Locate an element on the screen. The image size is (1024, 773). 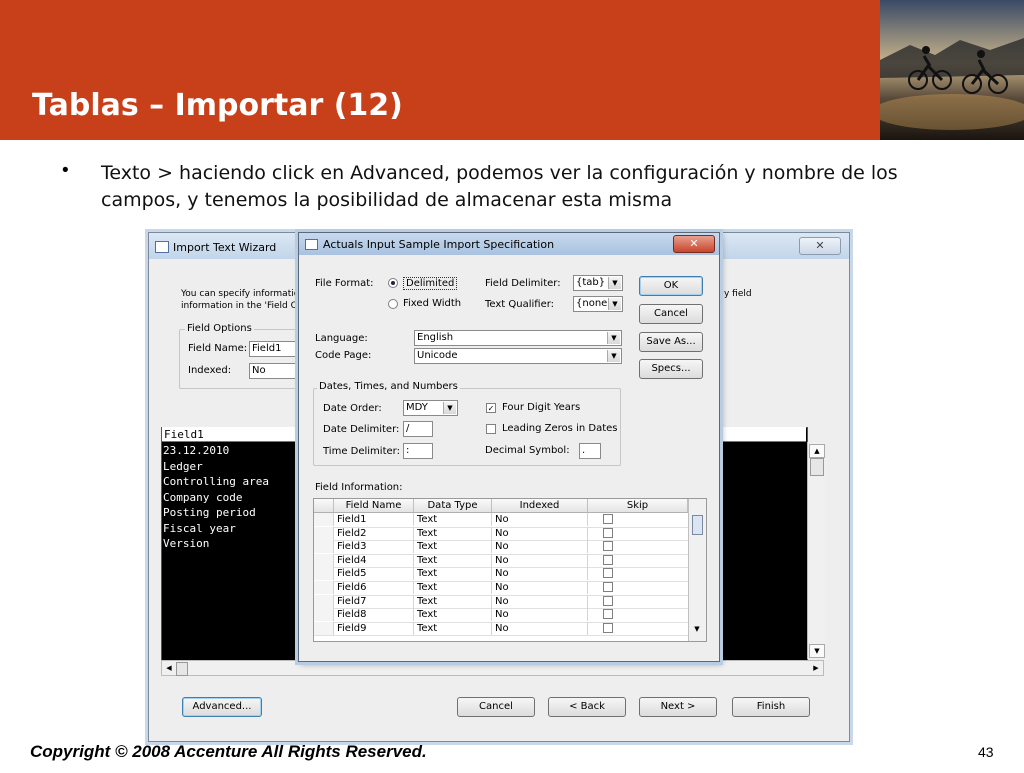
grid-cell-field-name: Field2 is located at coordinates (374, 533).